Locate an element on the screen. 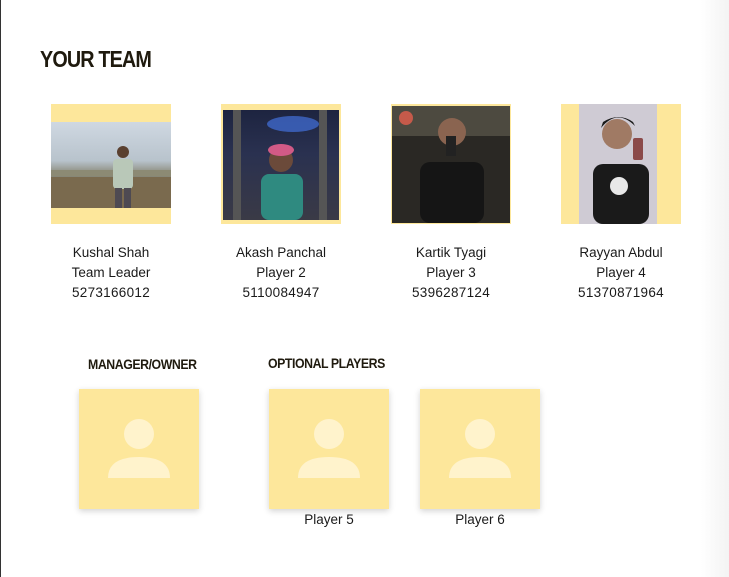 The height and width of the screenshot is (577, 729). player-phone: 5396287124 is located at coordinates (451, 292).